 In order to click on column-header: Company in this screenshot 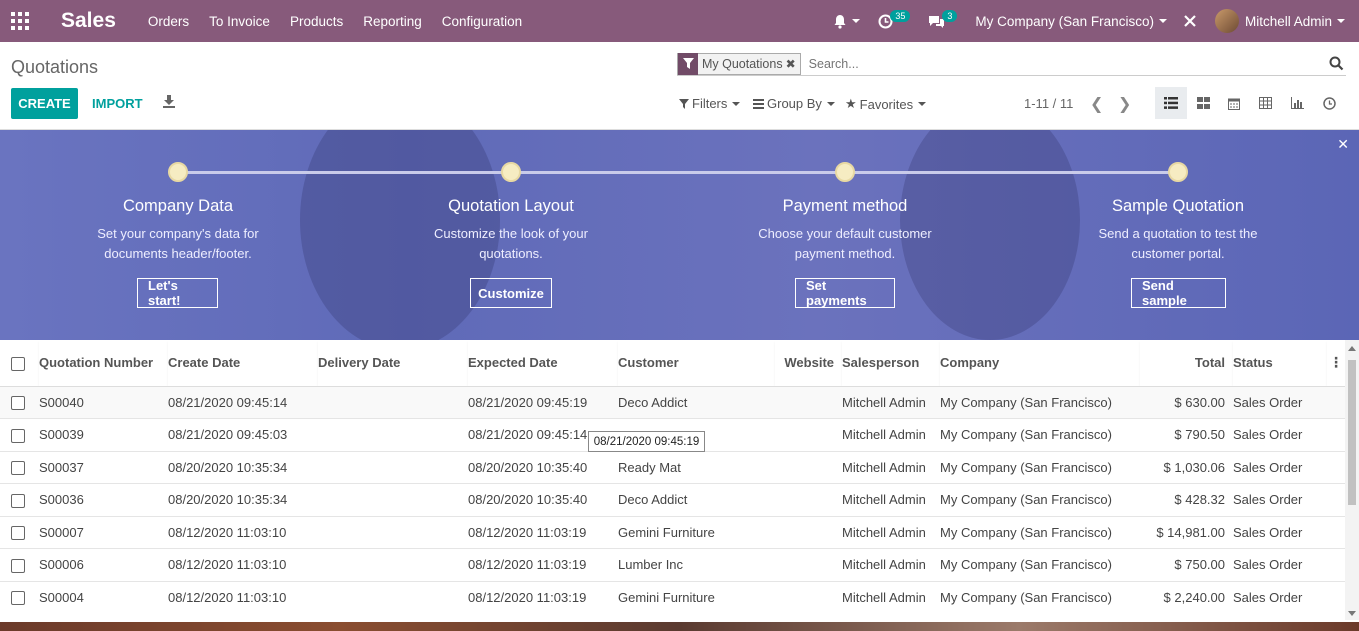, I will do `click(1040, 363)`.